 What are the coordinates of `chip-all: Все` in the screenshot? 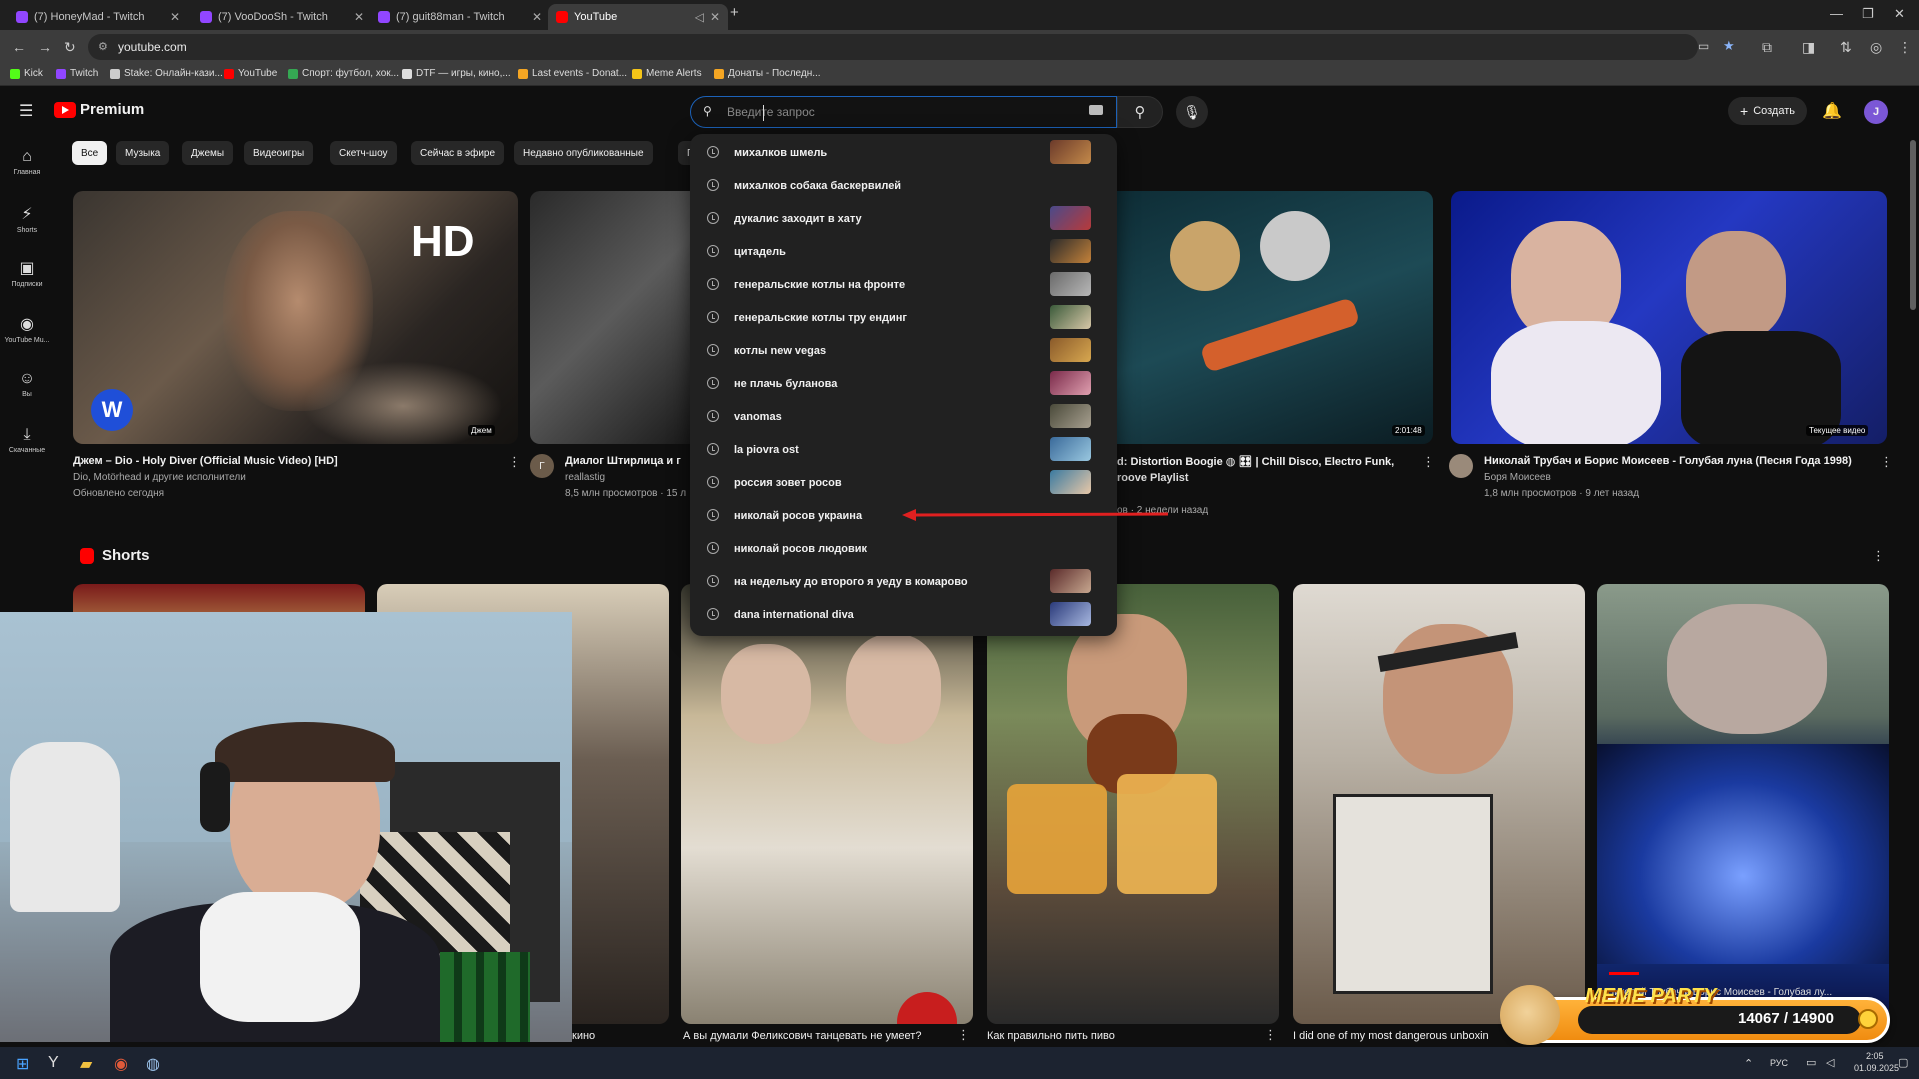 It's located at (90, 153).